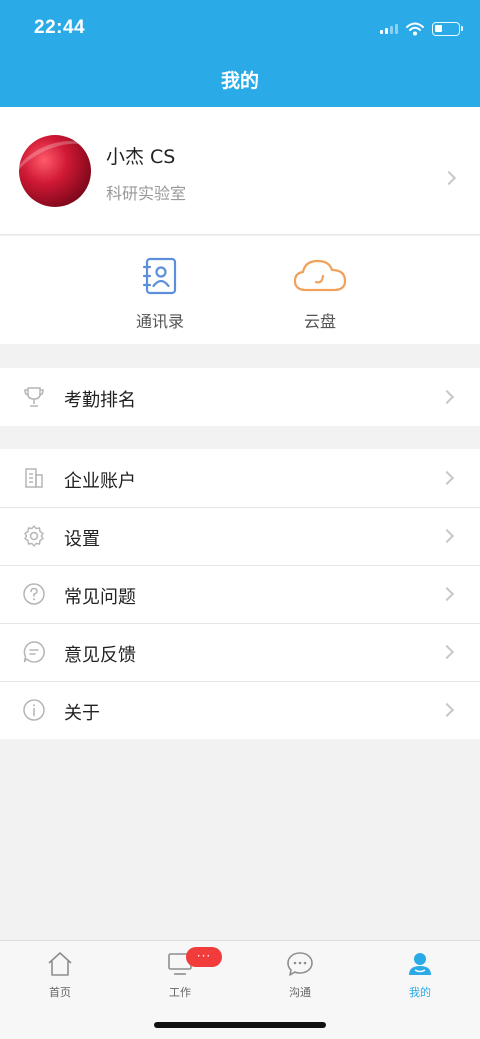 Image resolution: width=480 pixels, height=1039 pixels. Describe the element at coordinates (240, 710) in the screenshot. I see `menu-item-about: 关于` at that location.